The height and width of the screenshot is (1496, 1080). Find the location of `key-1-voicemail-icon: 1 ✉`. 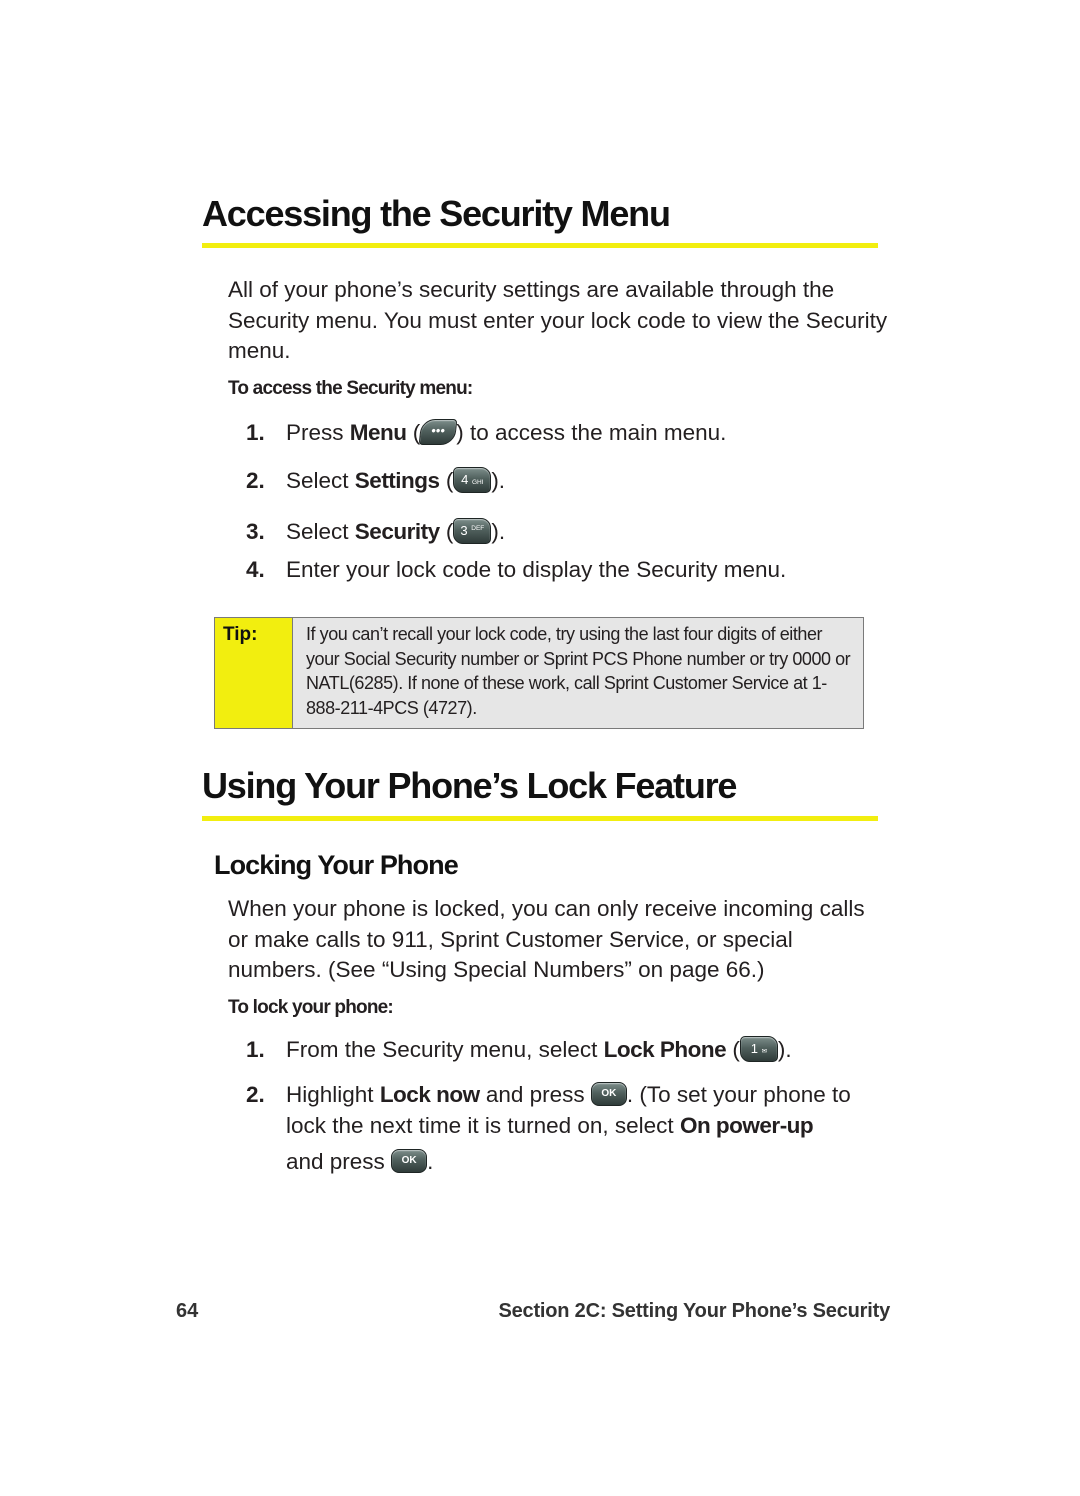

key-1-voicemail-icon: 1 ✉ is located at coordinates (758, 1049).